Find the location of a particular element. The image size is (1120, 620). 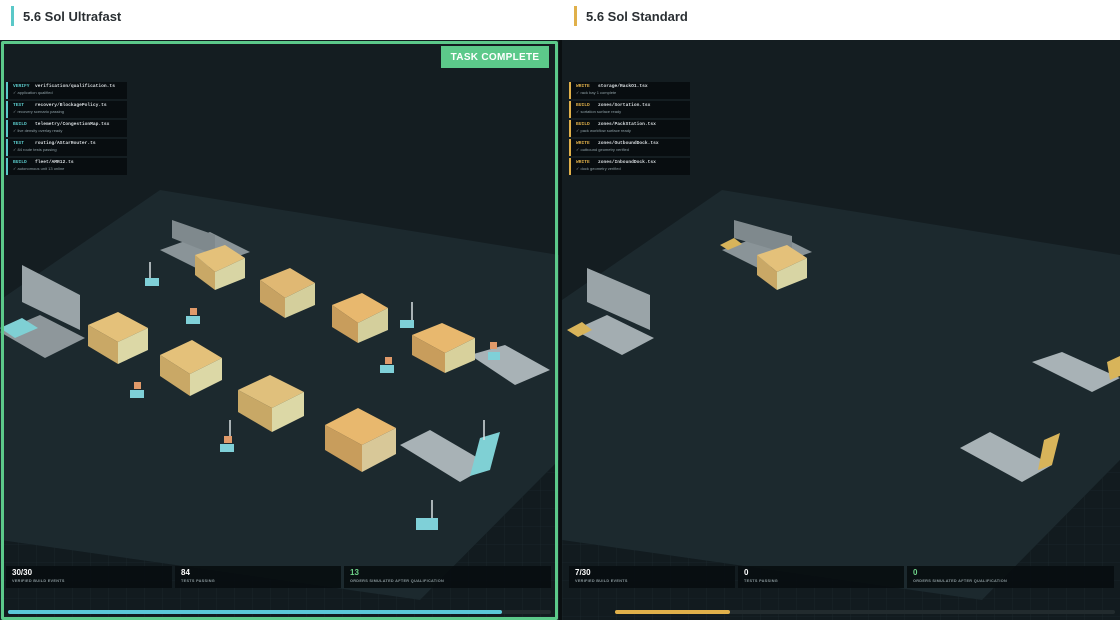

log-file: telemetry/CongestionMap.tsx is located at coordinates (72, 124).